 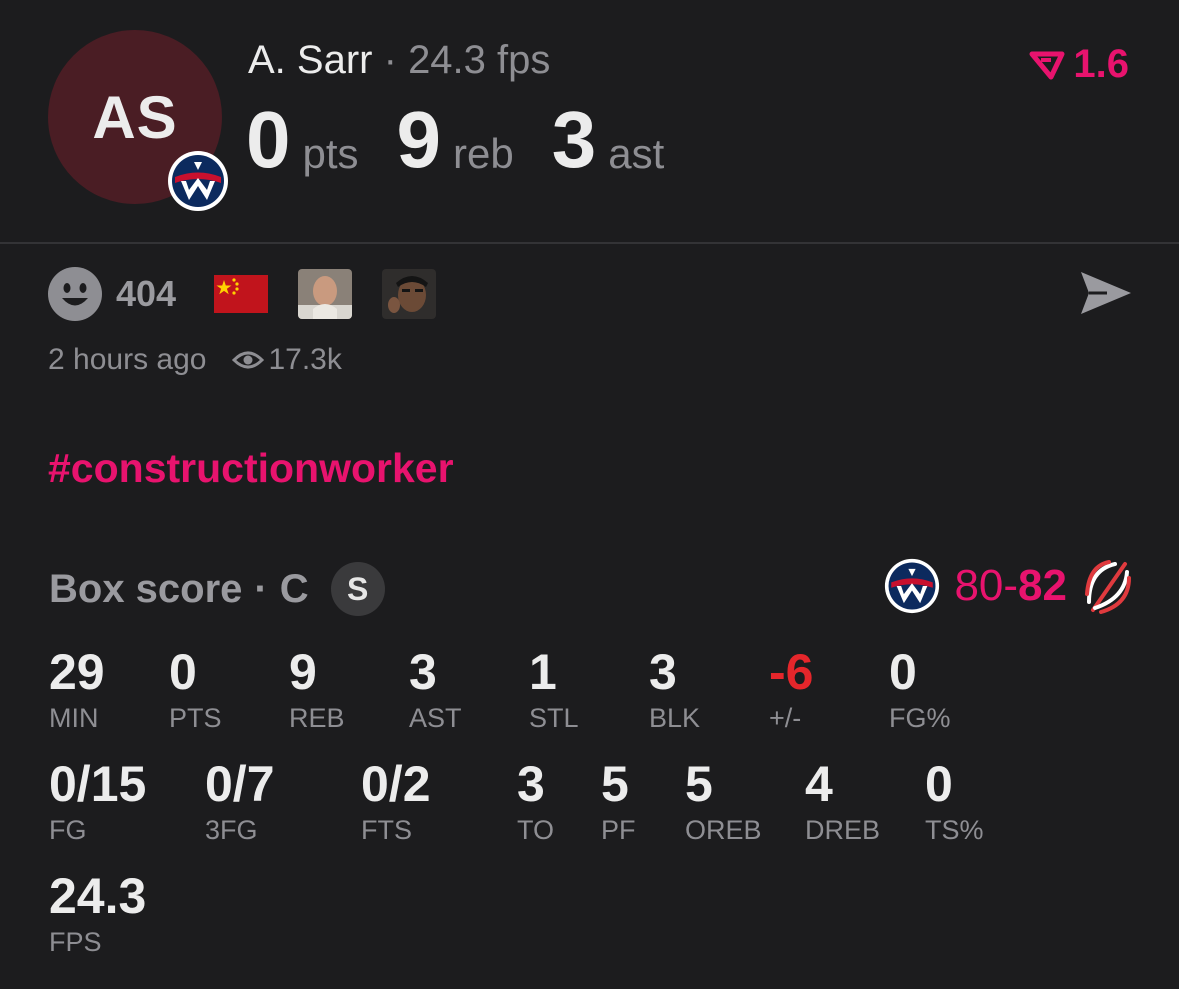 I want to click on stat-min-label: MIN, so click(x=74, y=718).